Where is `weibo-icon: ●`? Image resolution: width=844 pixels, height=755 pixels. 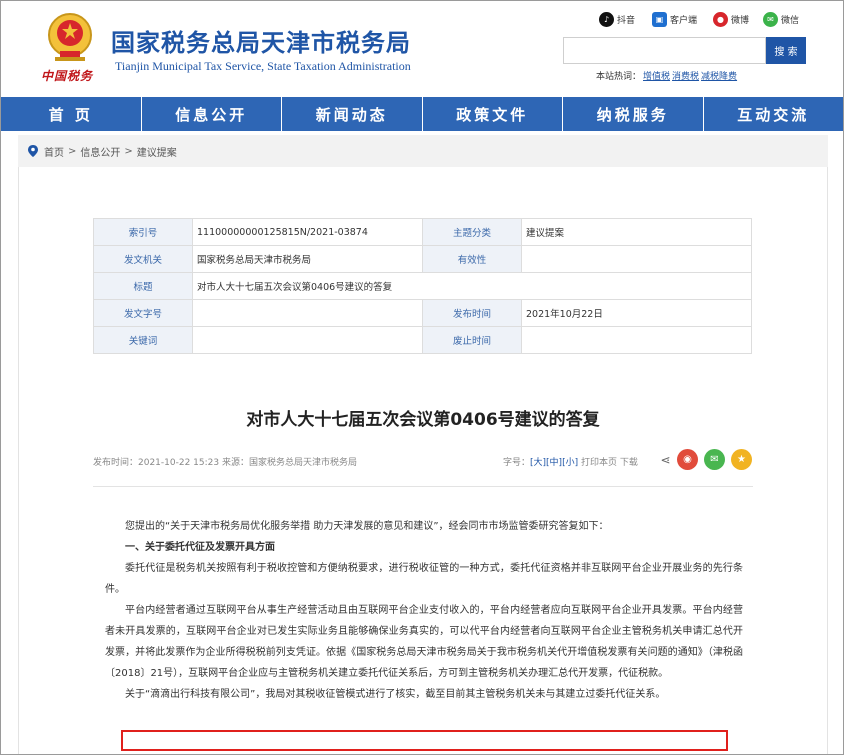 weibo-icon: ● is located at coordinates (720, 19).